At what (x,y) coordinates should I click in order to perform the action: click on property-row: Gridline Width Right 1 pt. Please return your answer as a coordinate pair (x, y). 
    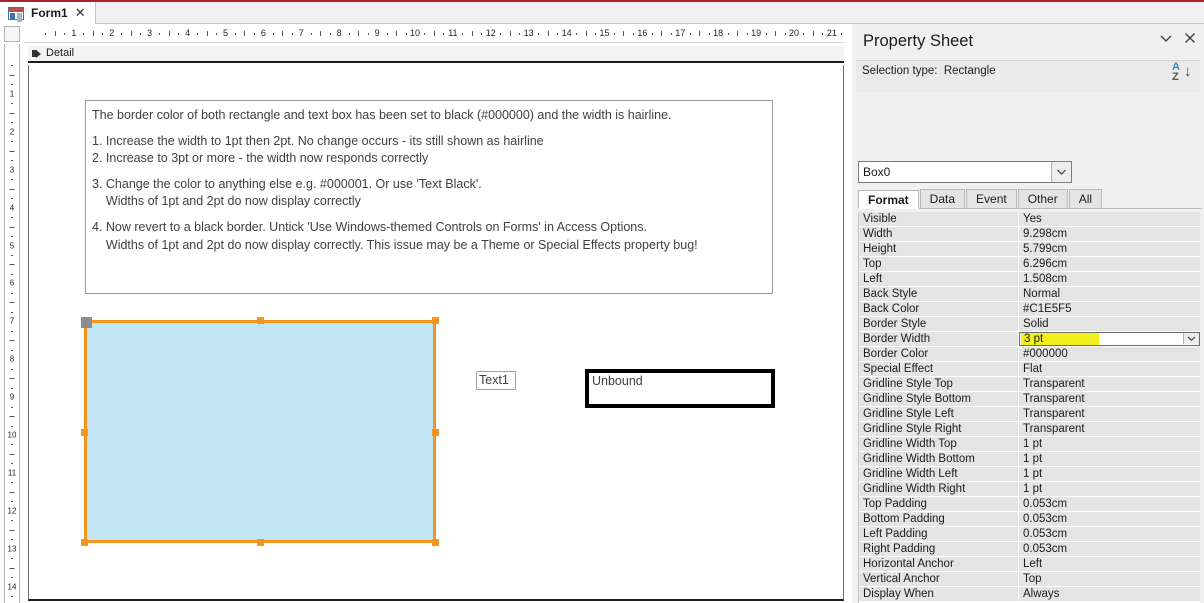
    Looking at the image, I should click on (1029, 489).